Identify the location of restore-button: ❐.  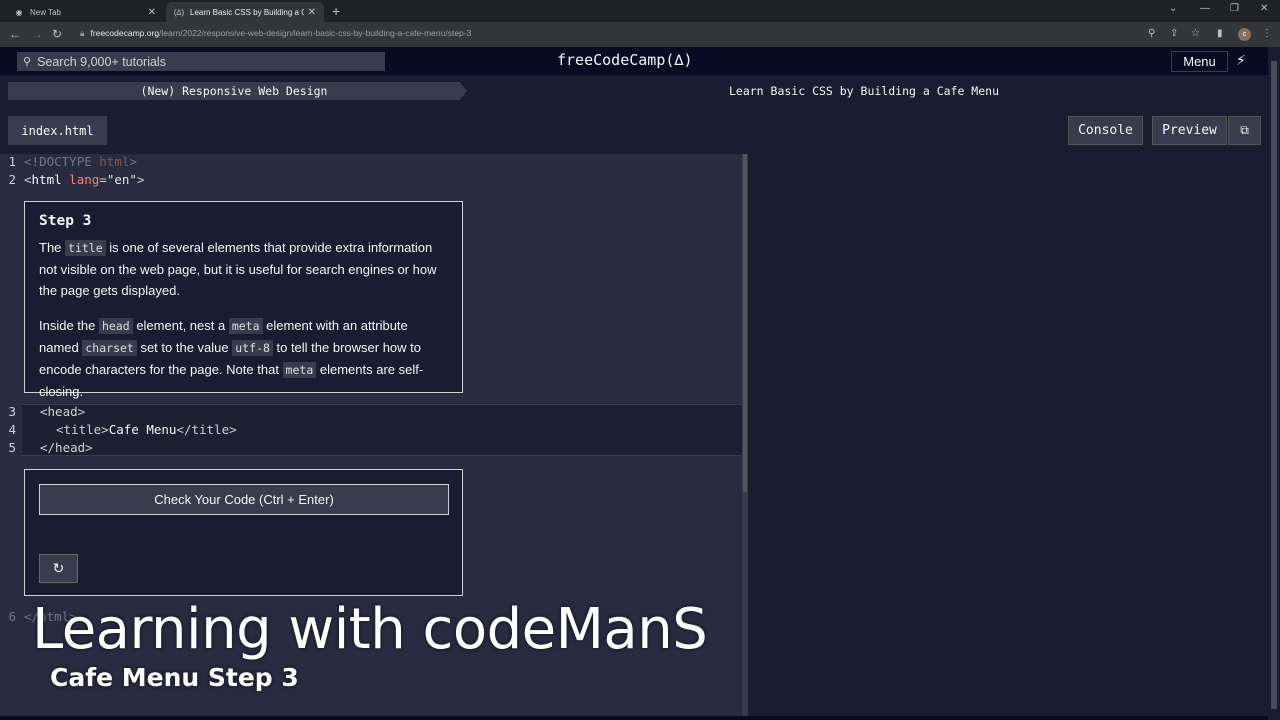
(1234, 8).